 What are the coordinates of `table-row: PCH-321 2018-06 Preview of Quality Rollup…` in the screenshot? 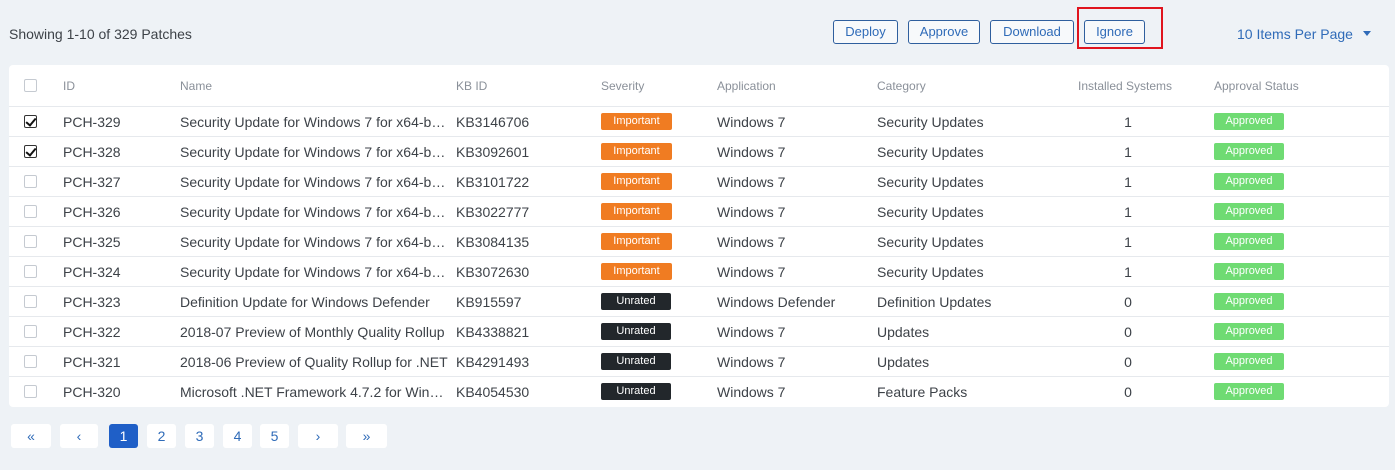 It's located at (699, 361).